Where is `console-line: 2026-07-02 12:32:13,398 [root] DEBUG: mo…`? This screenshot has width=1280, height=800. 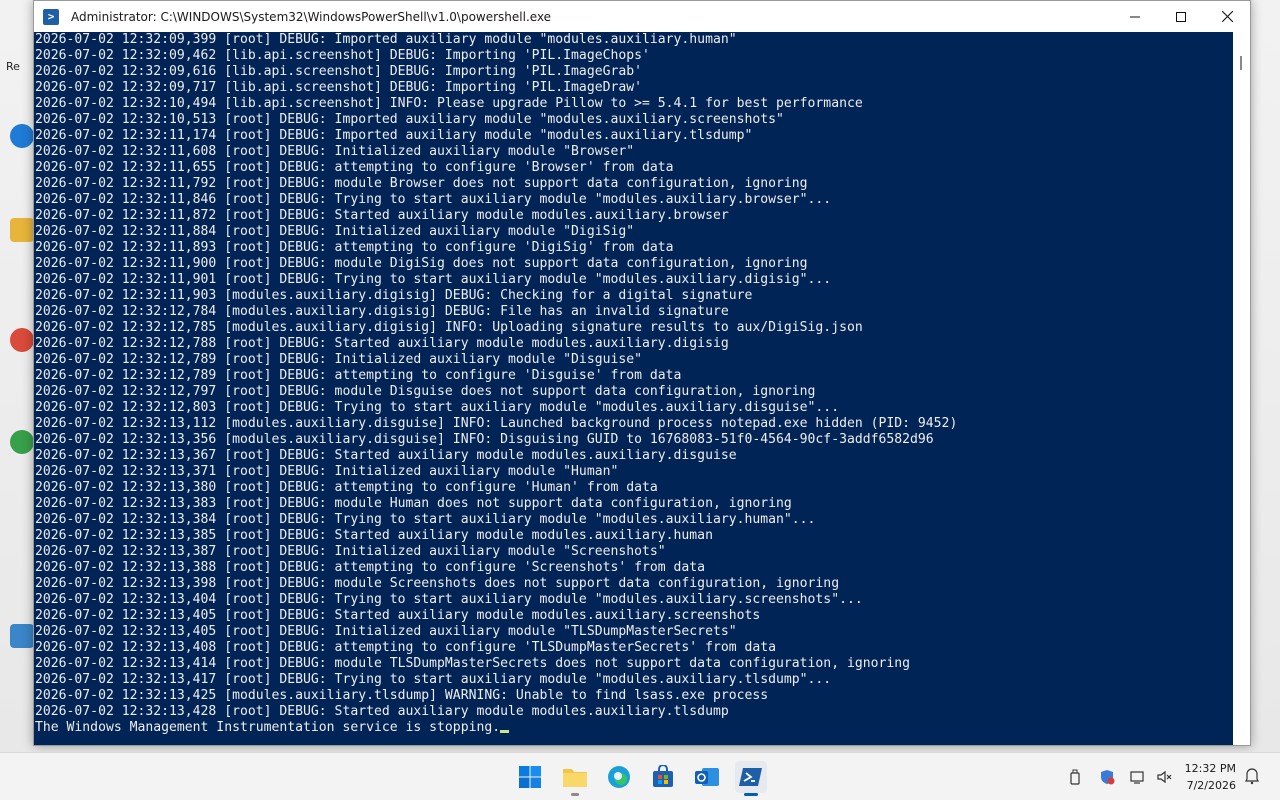 console-line: 2026-07-02 12:32:13,398 [root] DEBUG: mo… is located at coordinates (437, 583).